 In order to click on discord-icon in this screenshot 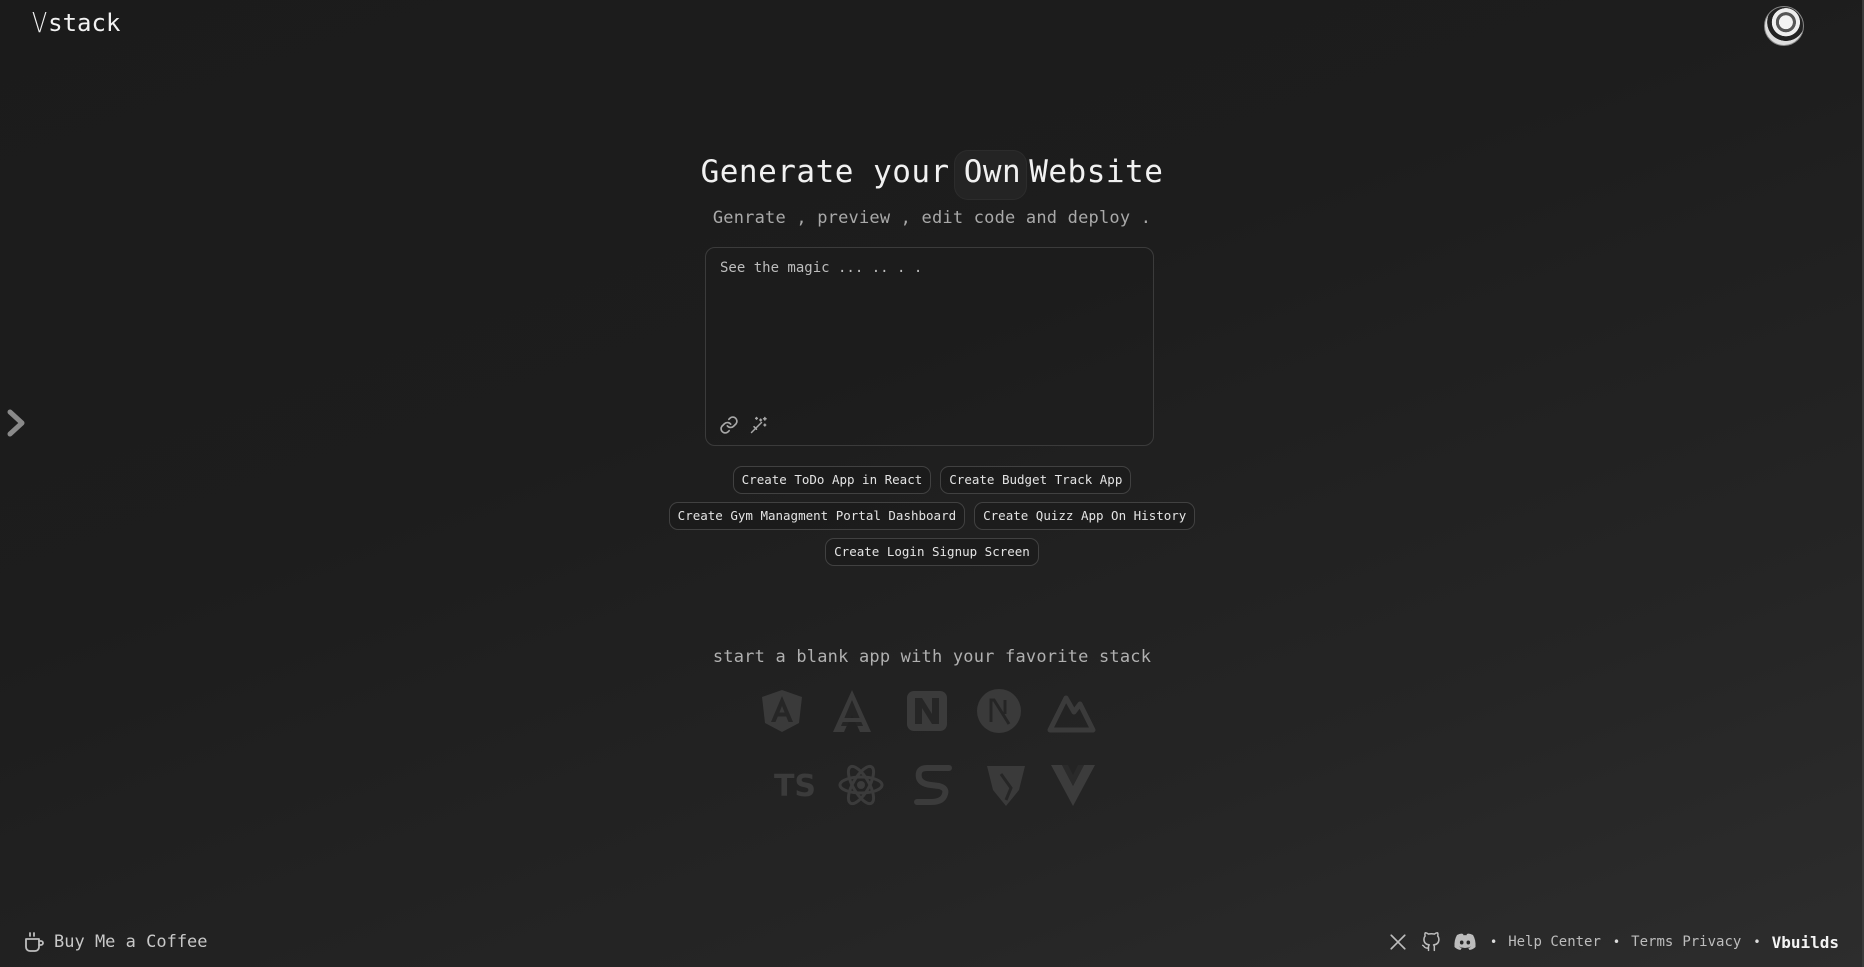, I will do `click(1465, 941)`.